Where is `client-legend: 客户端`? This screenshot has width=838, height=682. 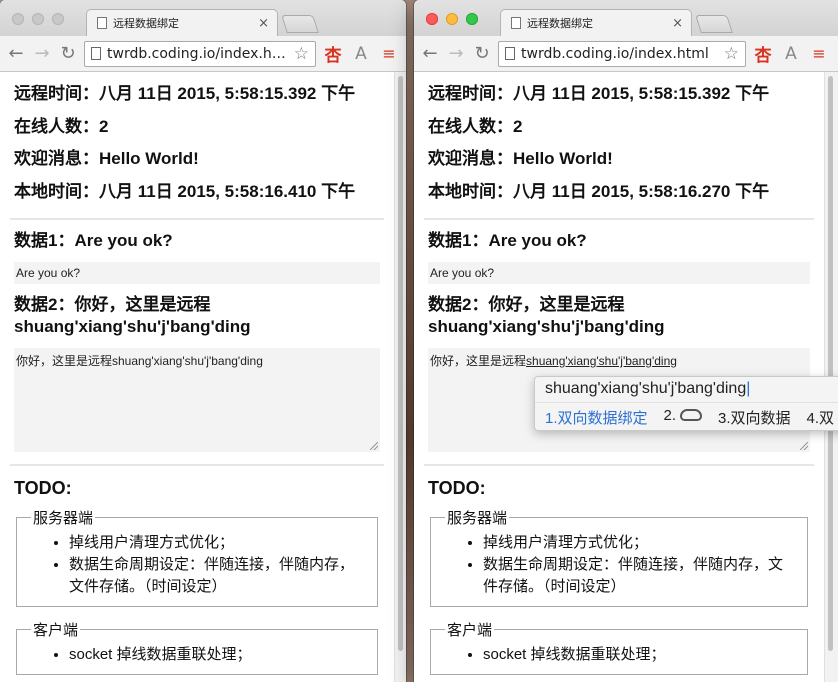 client-legend: 客户端 is located at coordinates (470, 630).